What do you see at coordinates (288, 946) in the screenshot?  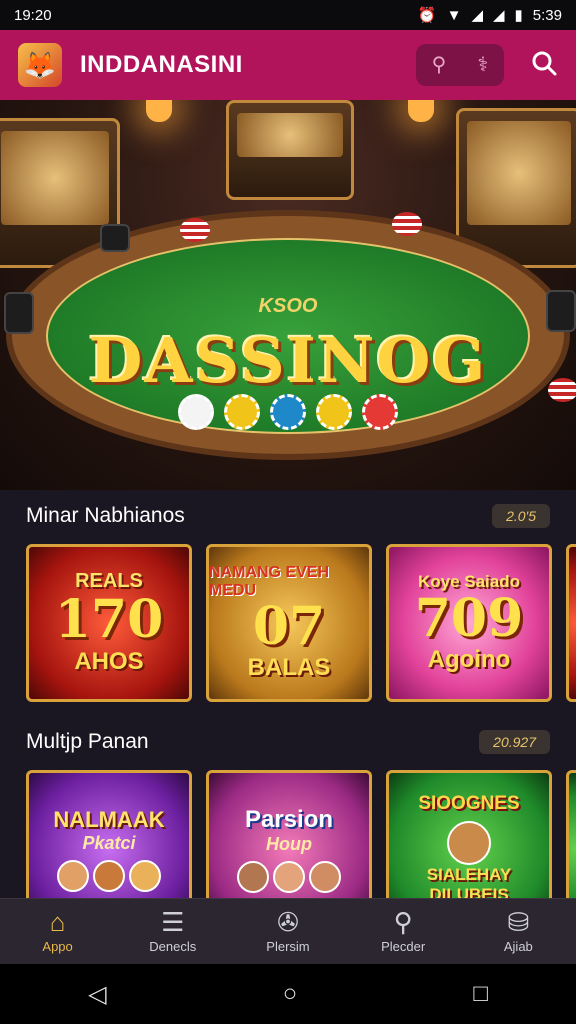 I see `nav-label: Plersim` at bounding box center [288, 946].